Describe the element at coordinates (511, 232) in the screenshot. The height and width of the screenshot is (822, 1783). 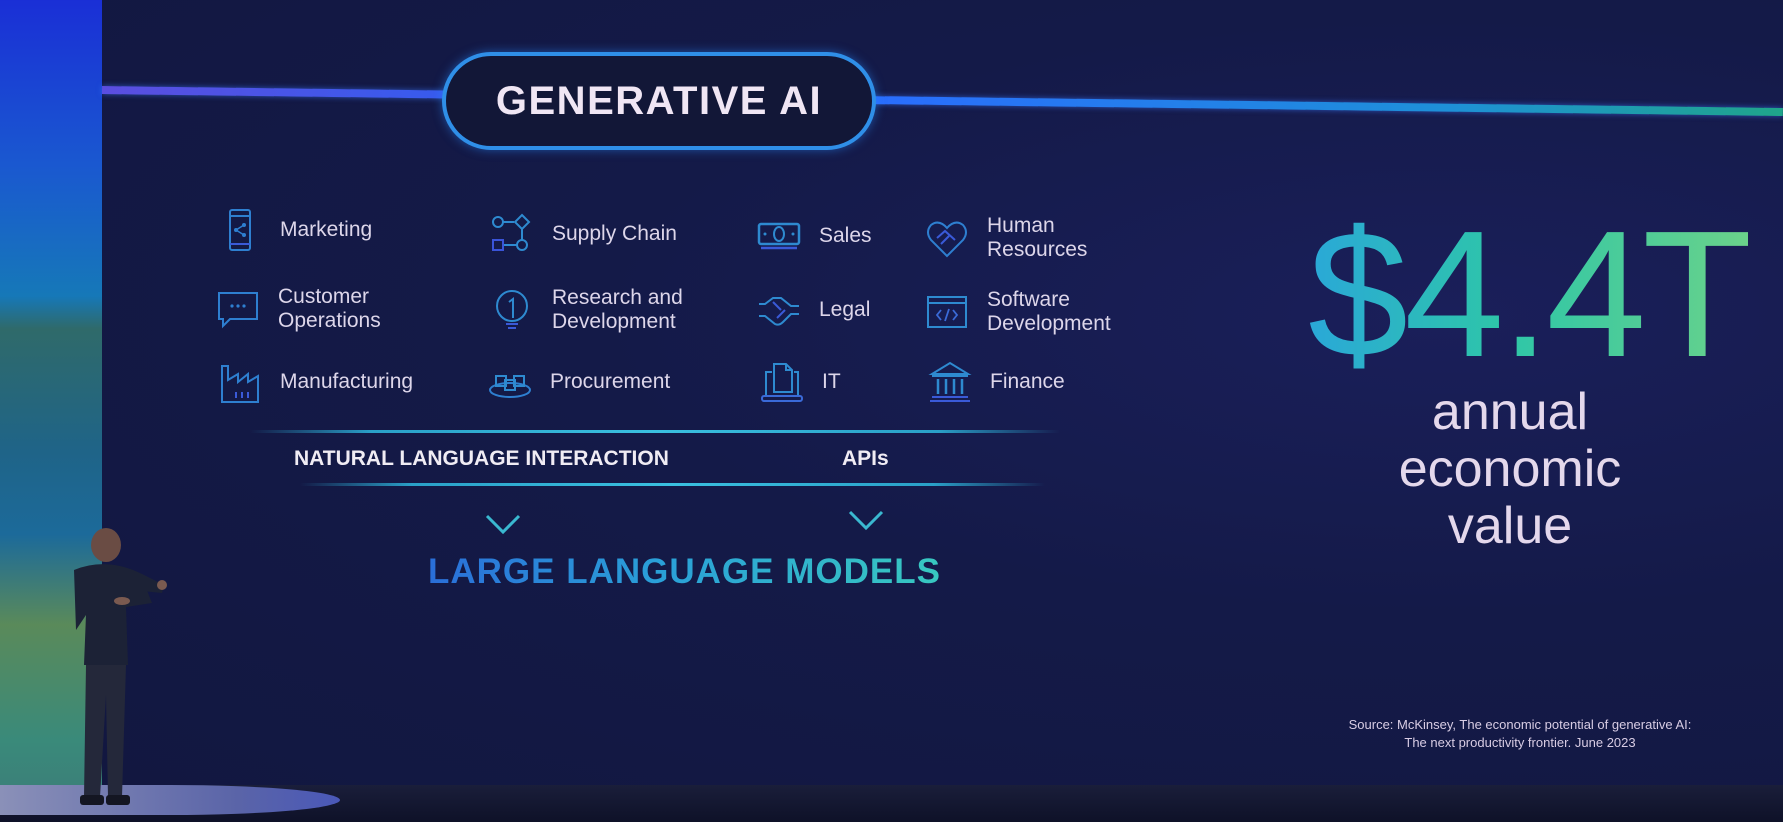
I see `flow-nodes-icon` at that location.